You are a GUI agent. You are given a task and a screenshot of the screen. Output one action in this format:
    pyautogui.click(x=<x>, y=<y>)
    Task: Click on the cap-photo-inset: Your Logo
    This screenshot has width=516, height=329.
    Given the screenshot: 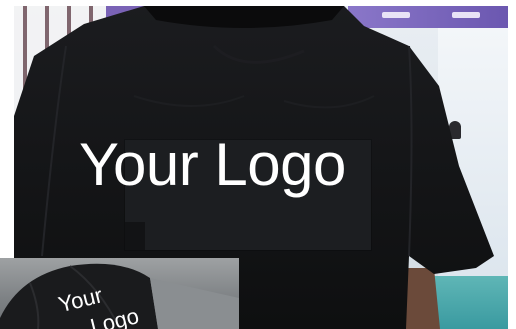 What is the action you would take?
    pyautogui.click(x=119, y=293)
    